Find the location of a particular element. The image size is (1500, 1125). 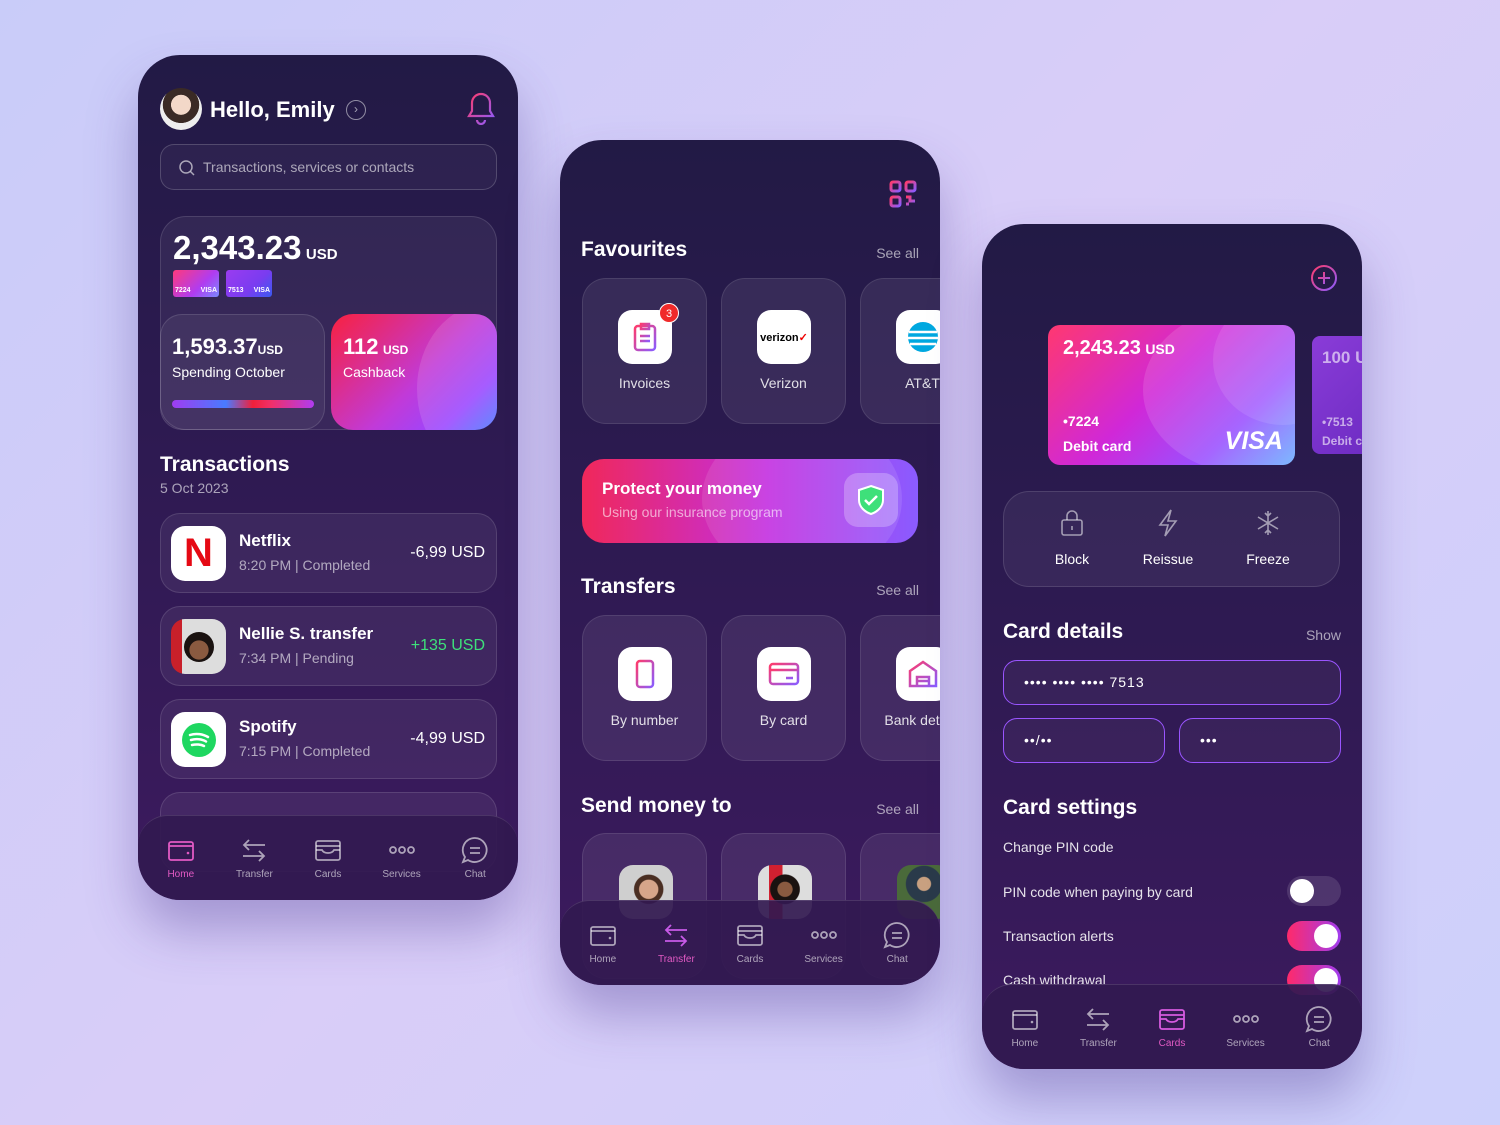

transactions-title: Transactions is located at coordinates (225, 464).